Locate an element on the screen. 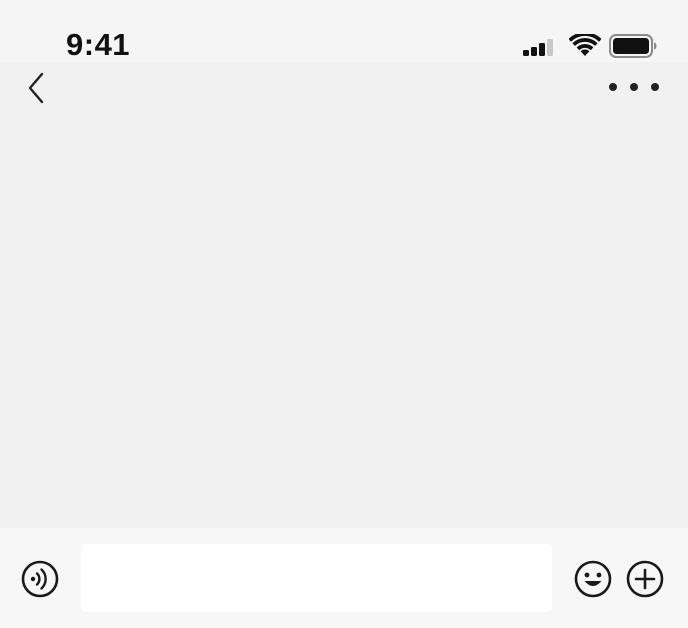  back-button is located at coordinates (36, 88).